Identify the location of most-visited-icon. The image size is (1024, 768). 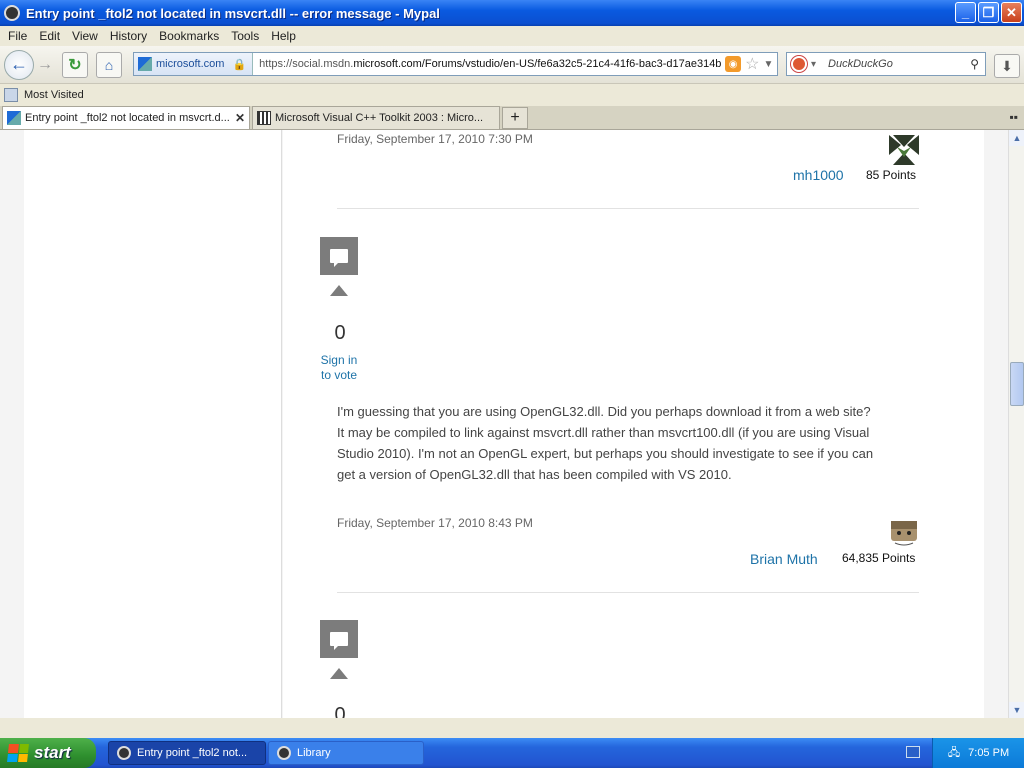
(11, 95).